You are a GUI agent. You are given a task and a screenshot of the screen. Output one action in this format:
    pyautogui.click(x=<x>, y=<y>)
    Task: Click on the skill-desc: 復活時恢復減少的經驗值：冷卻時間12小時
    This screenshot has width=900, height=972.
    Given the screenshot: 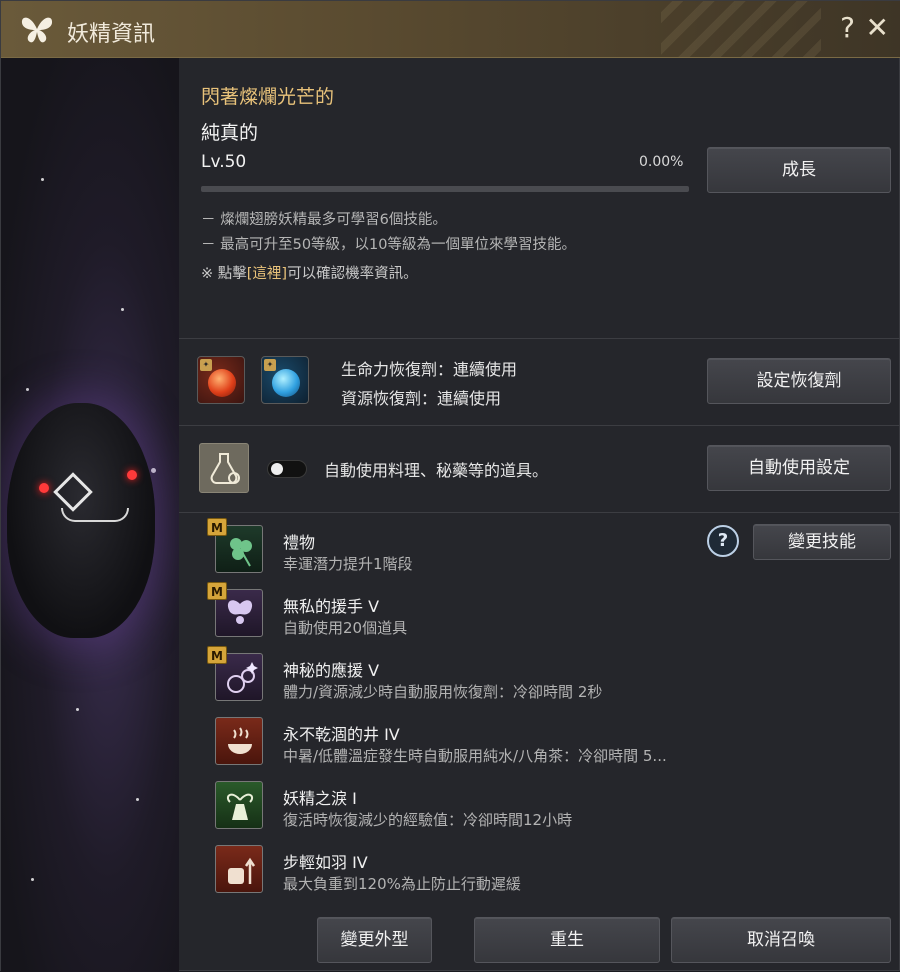 What is the action you would take?
    pyautogui.click(x=428, y=820)
    